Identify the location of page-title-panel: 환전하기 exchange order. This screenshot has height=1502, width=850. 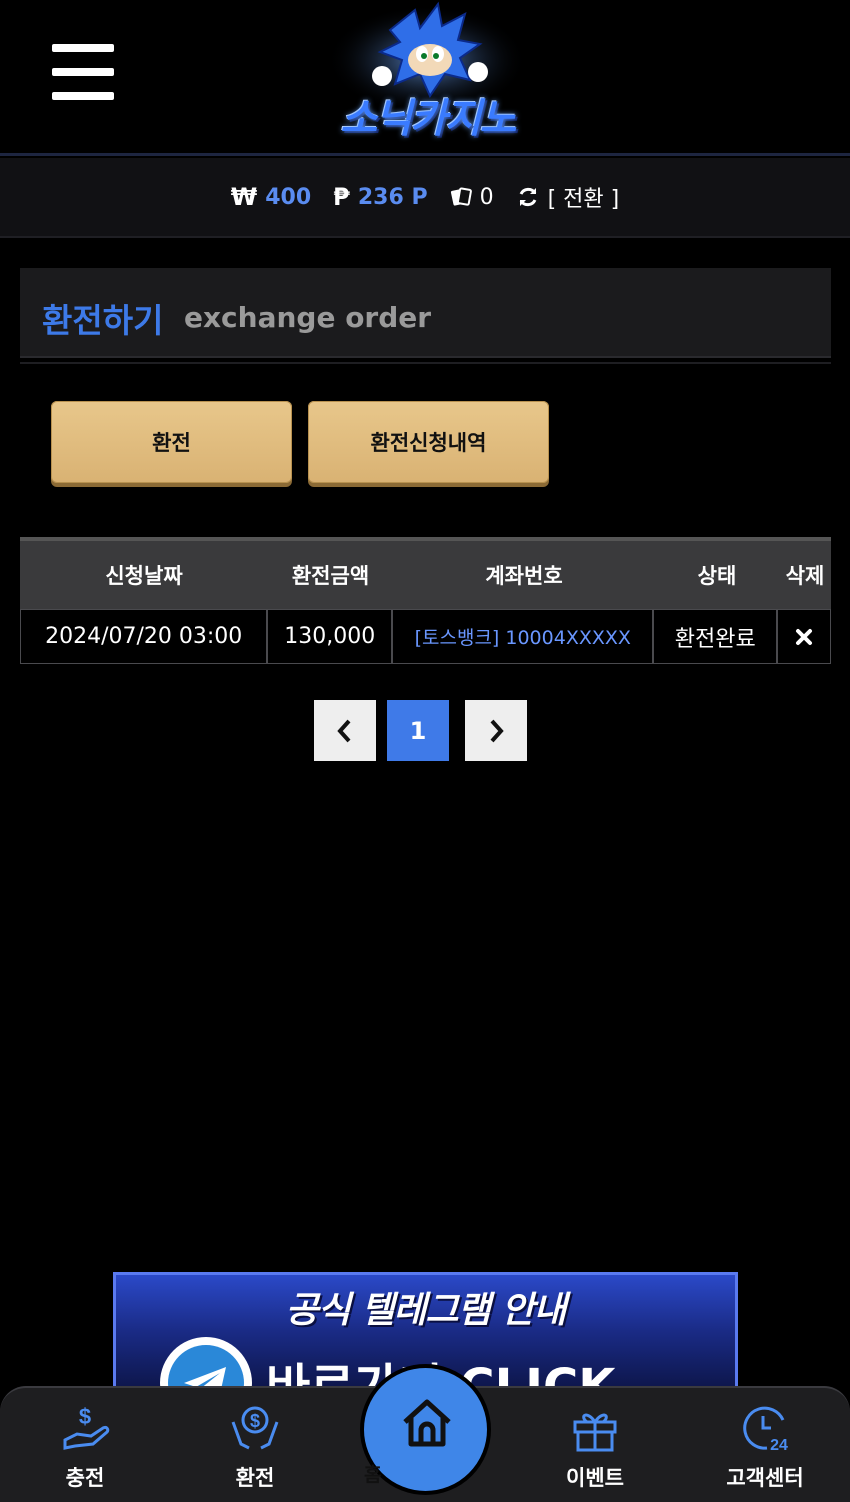
(425, 313).